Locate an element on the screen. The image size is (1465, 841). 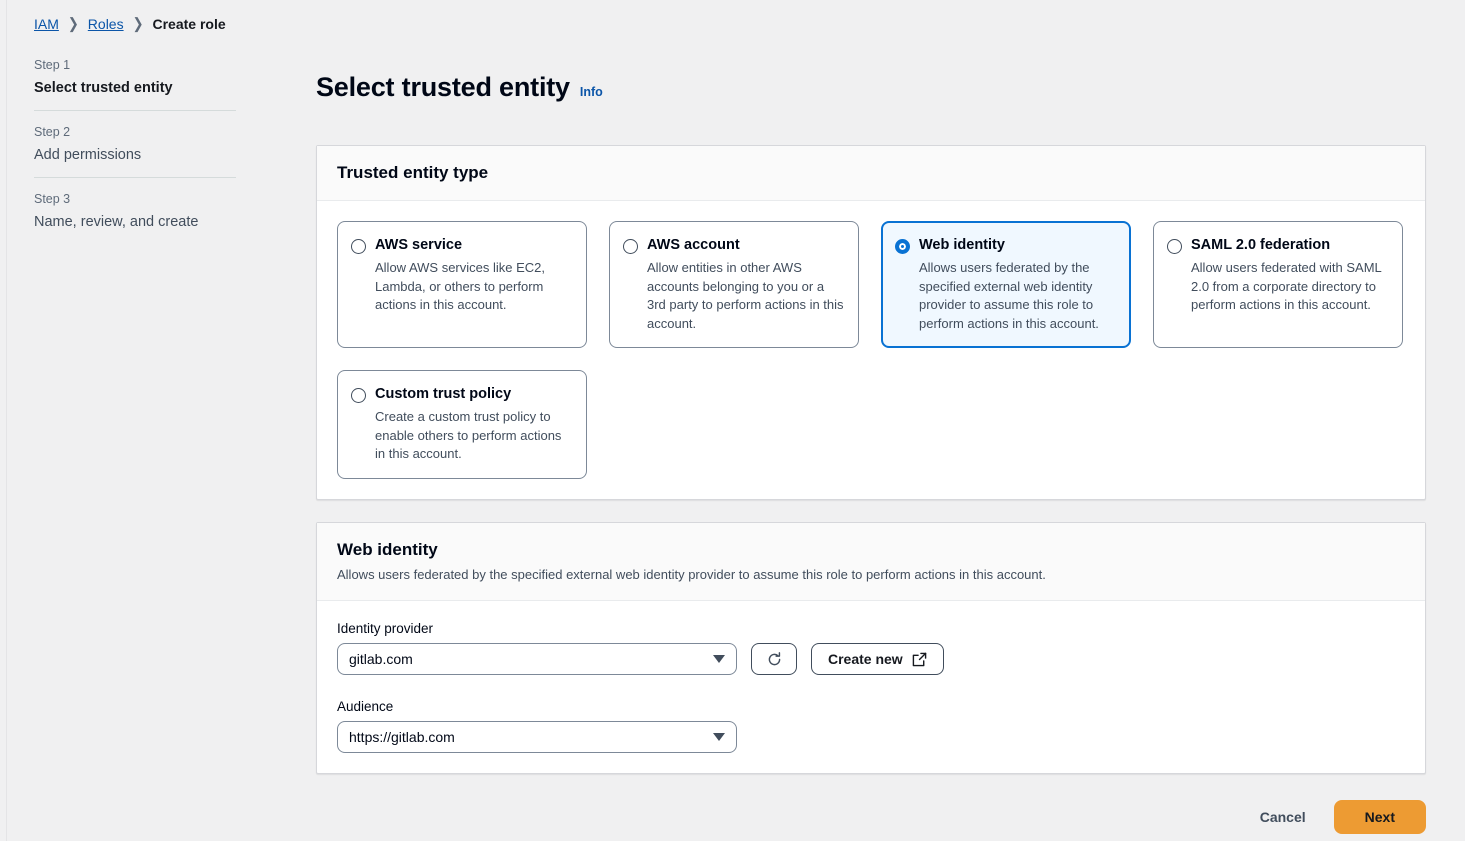
wizard-footer: Cancel Next is located at coordinates (871, 817).